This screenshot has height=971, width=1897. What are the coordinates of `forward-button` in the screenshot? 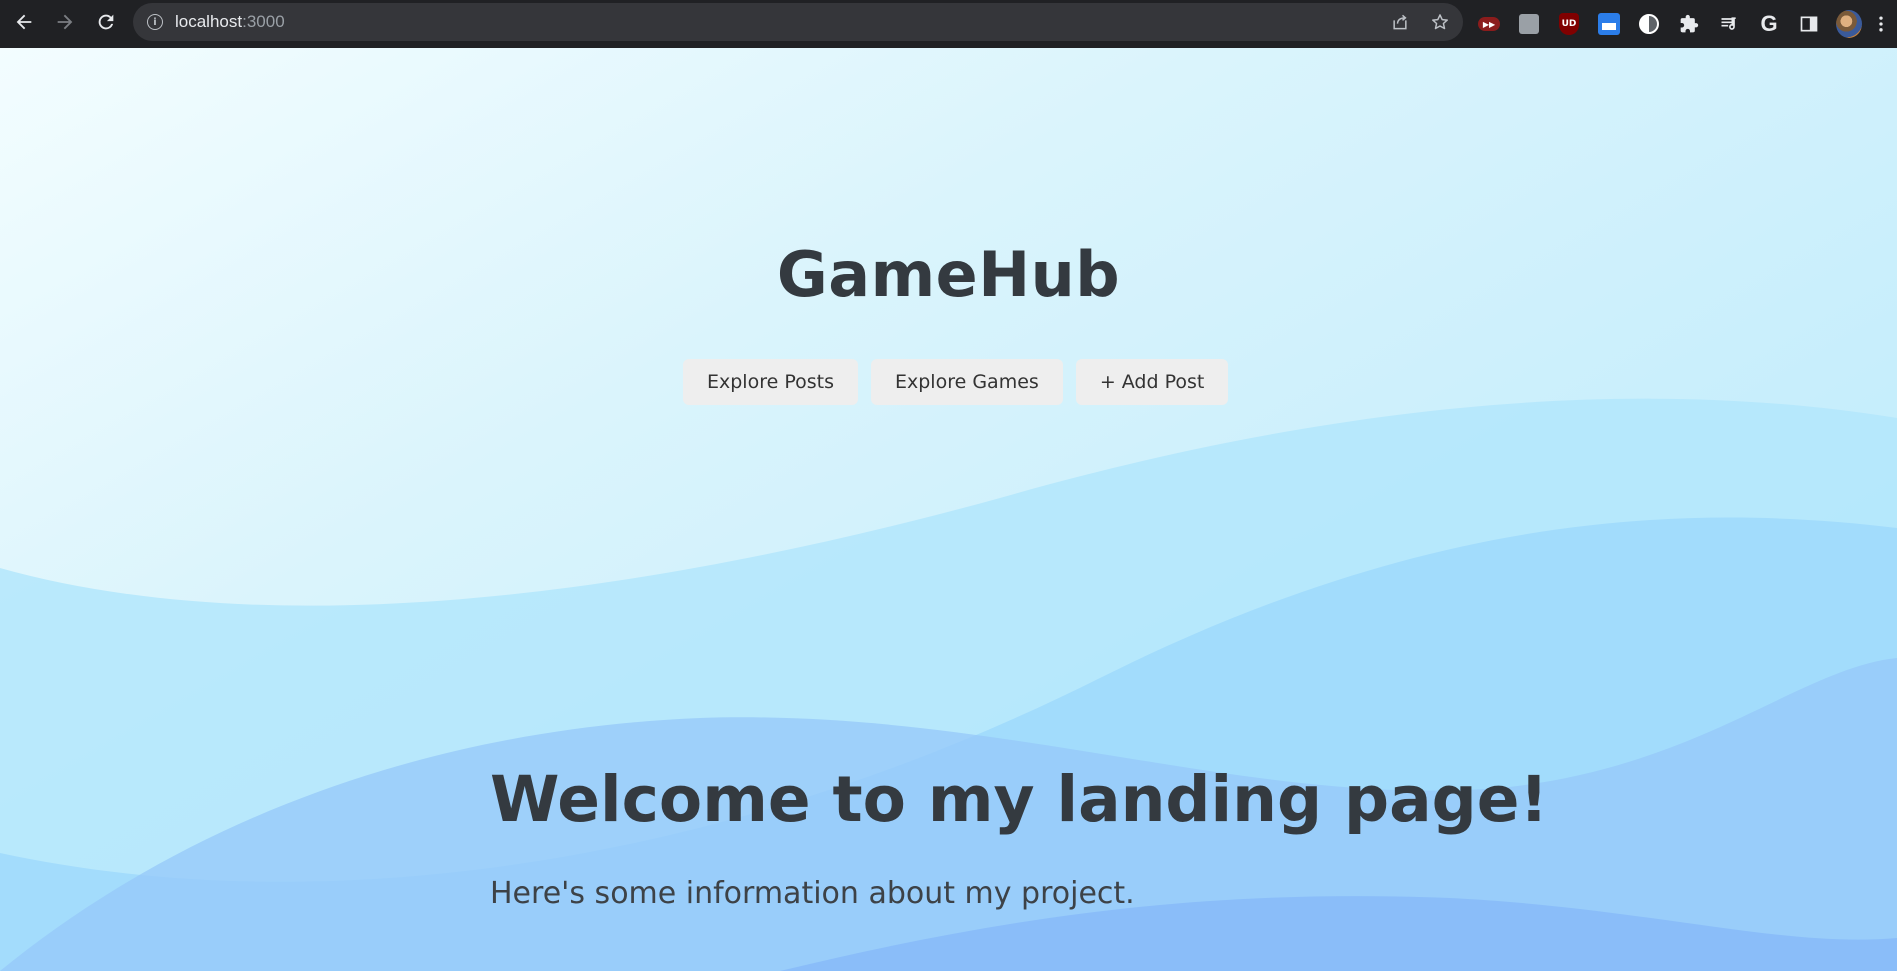 It's located at (65, 22).